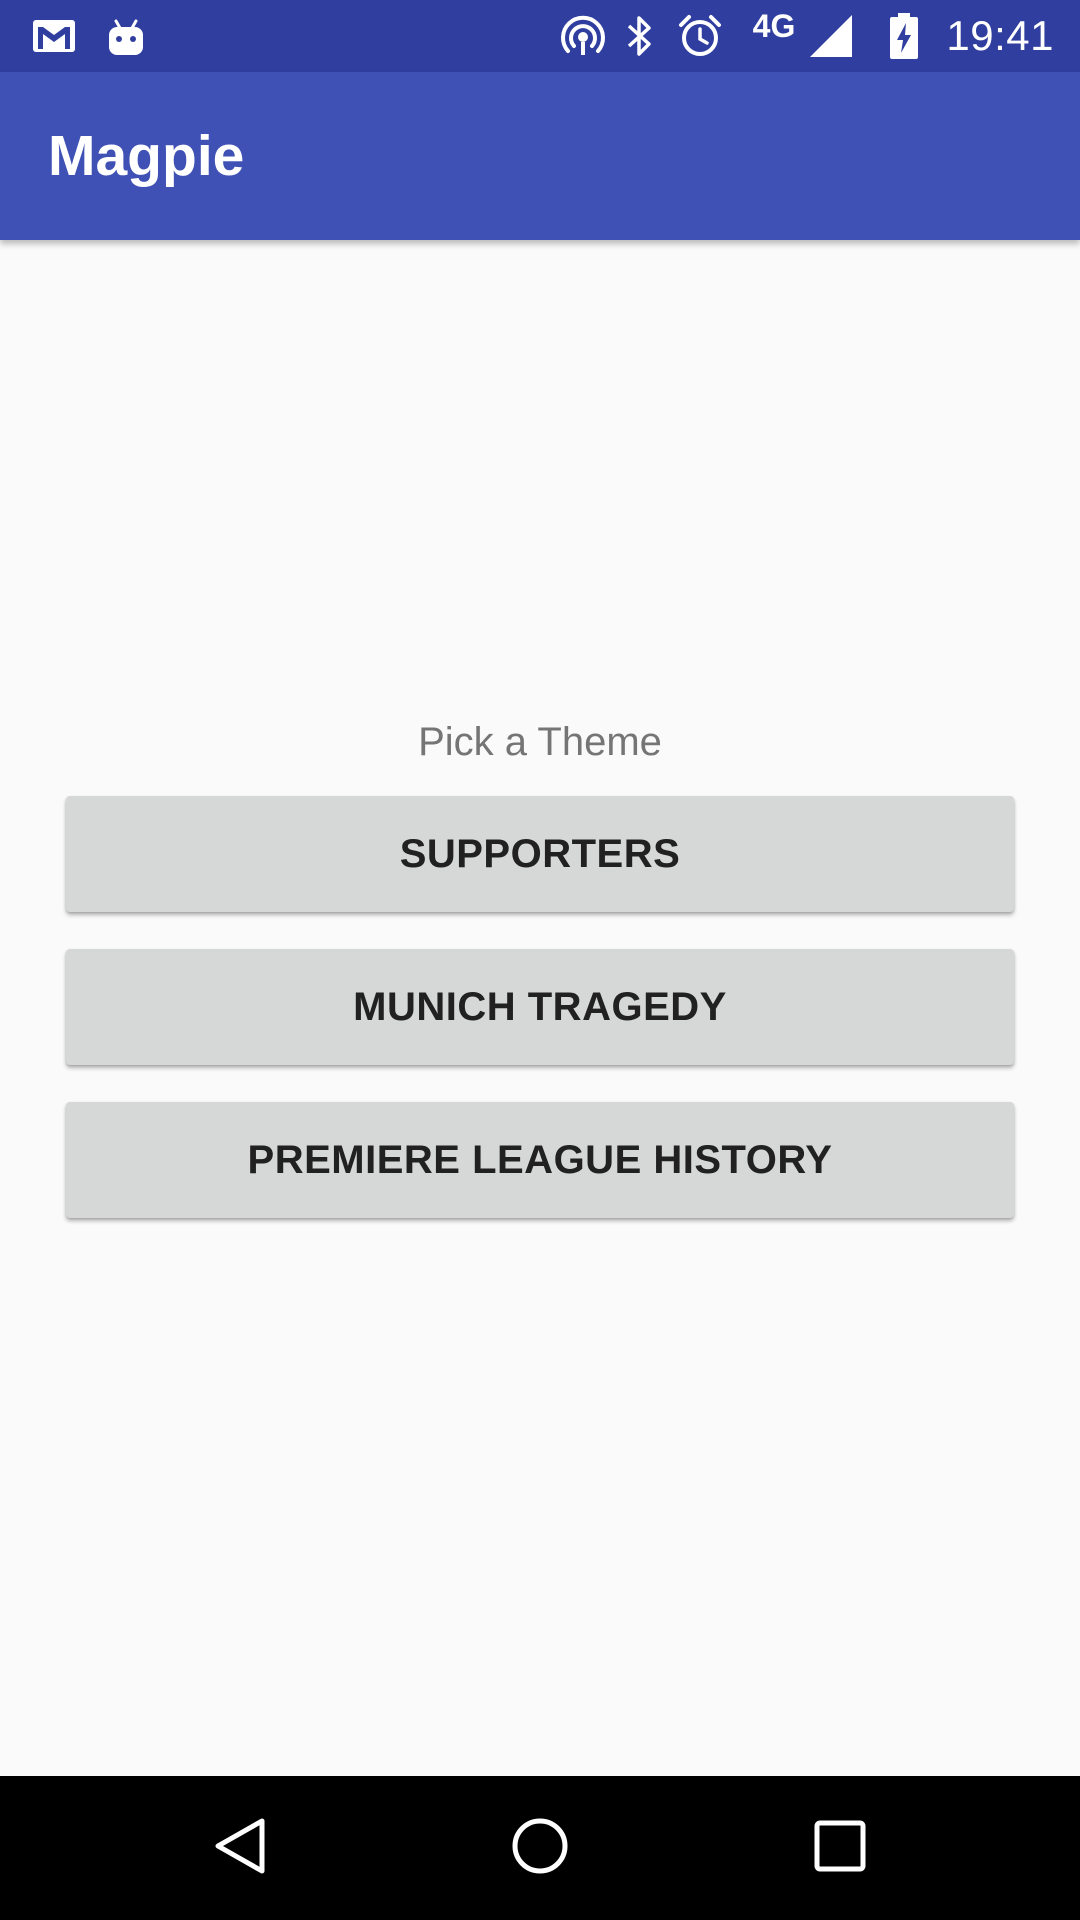  I want to click on status-bar: 4G 19:41, so click(540, 36).